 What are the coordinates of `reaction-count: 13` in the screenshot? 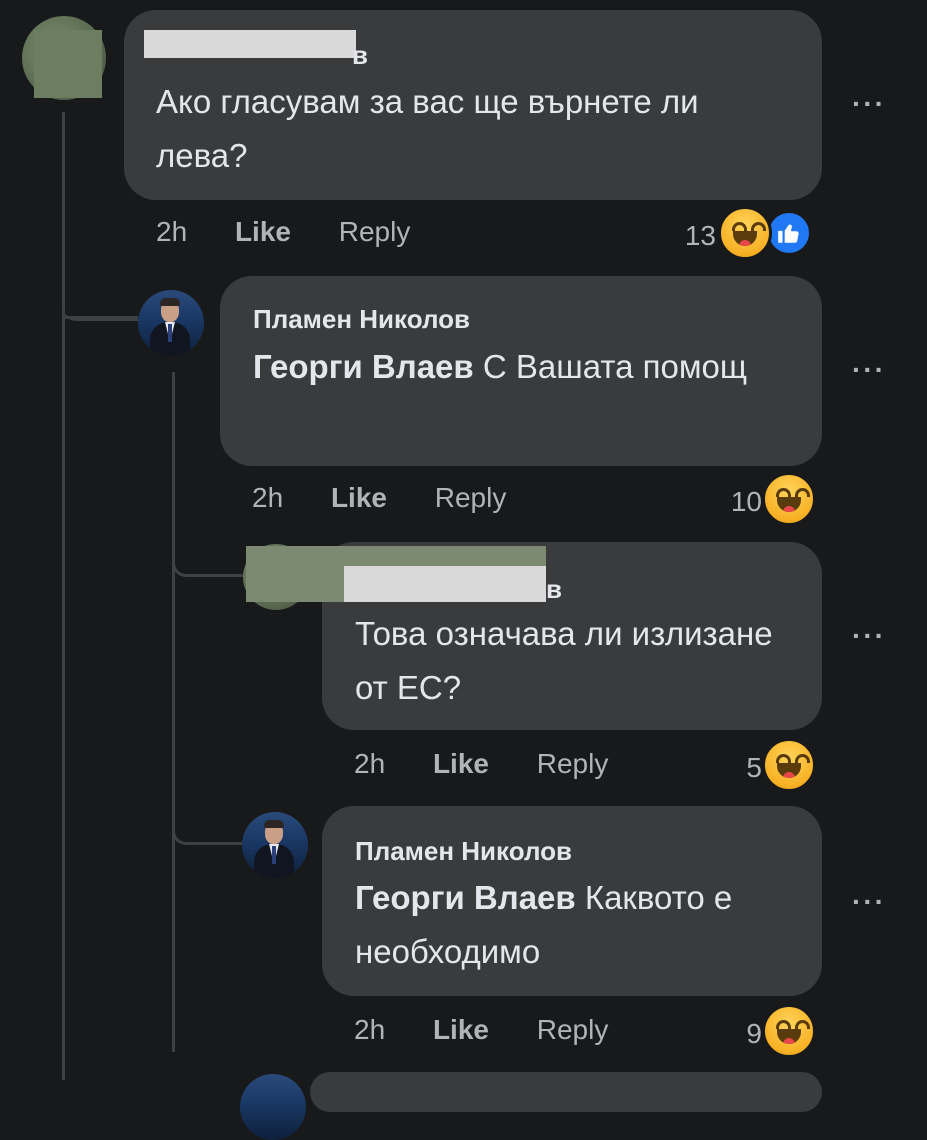 It's located at (690, 236).